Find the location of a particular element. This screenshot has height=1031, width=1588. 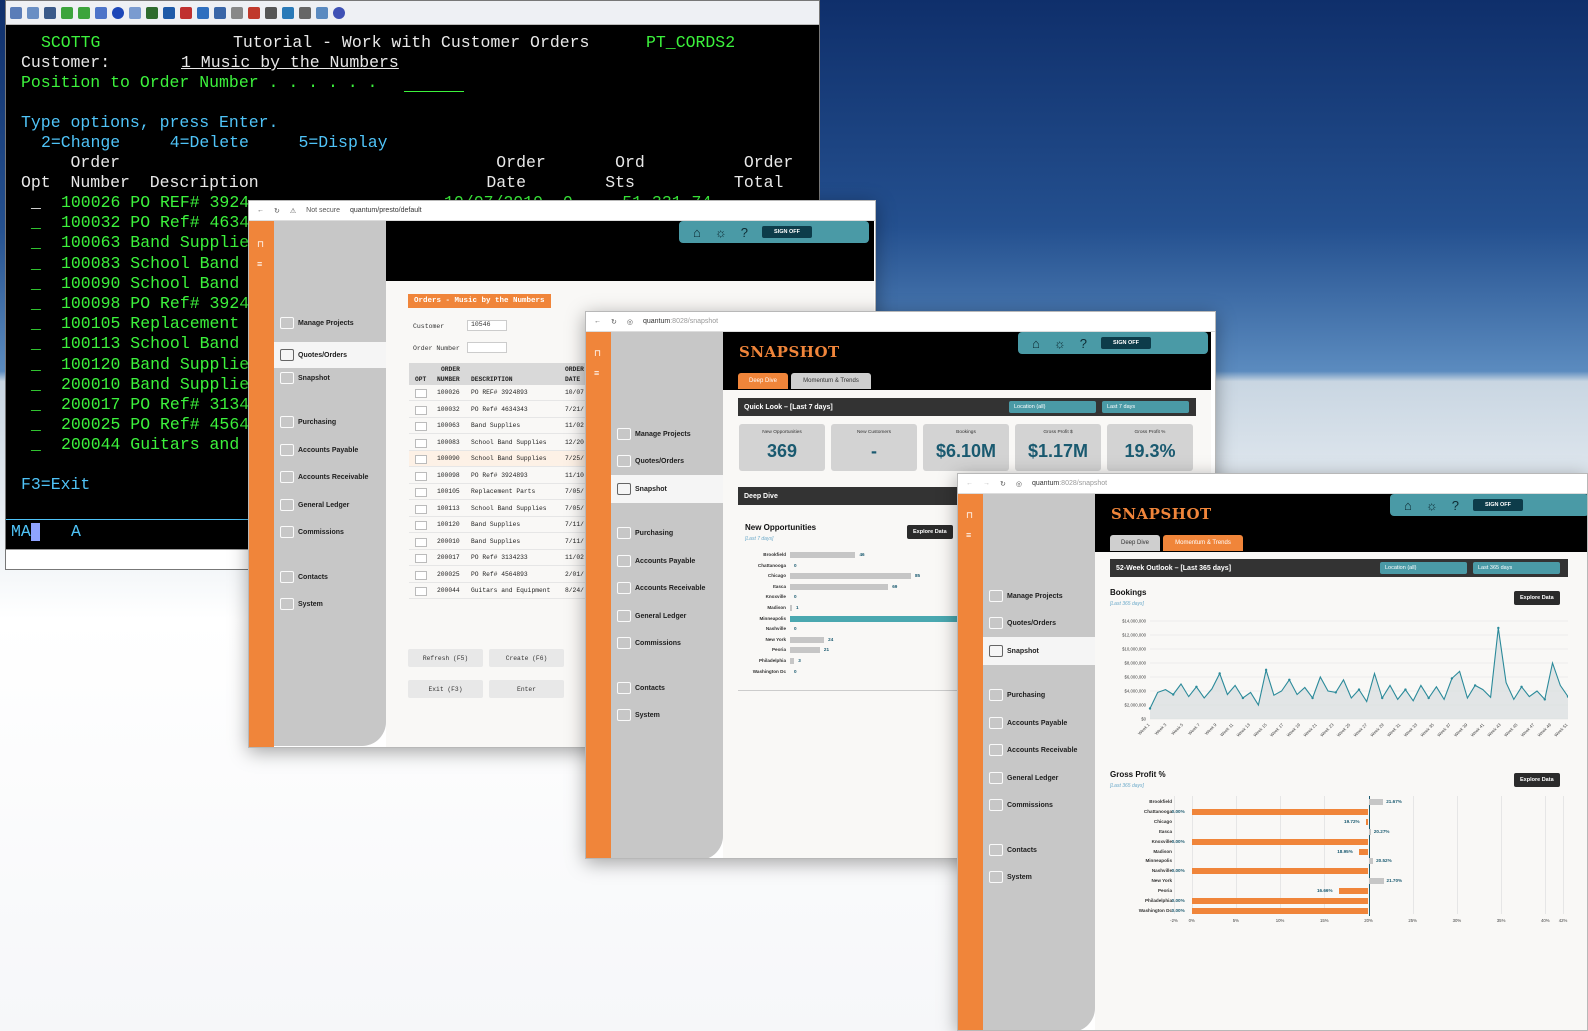

document-icon is located at coordinates (322, 12).